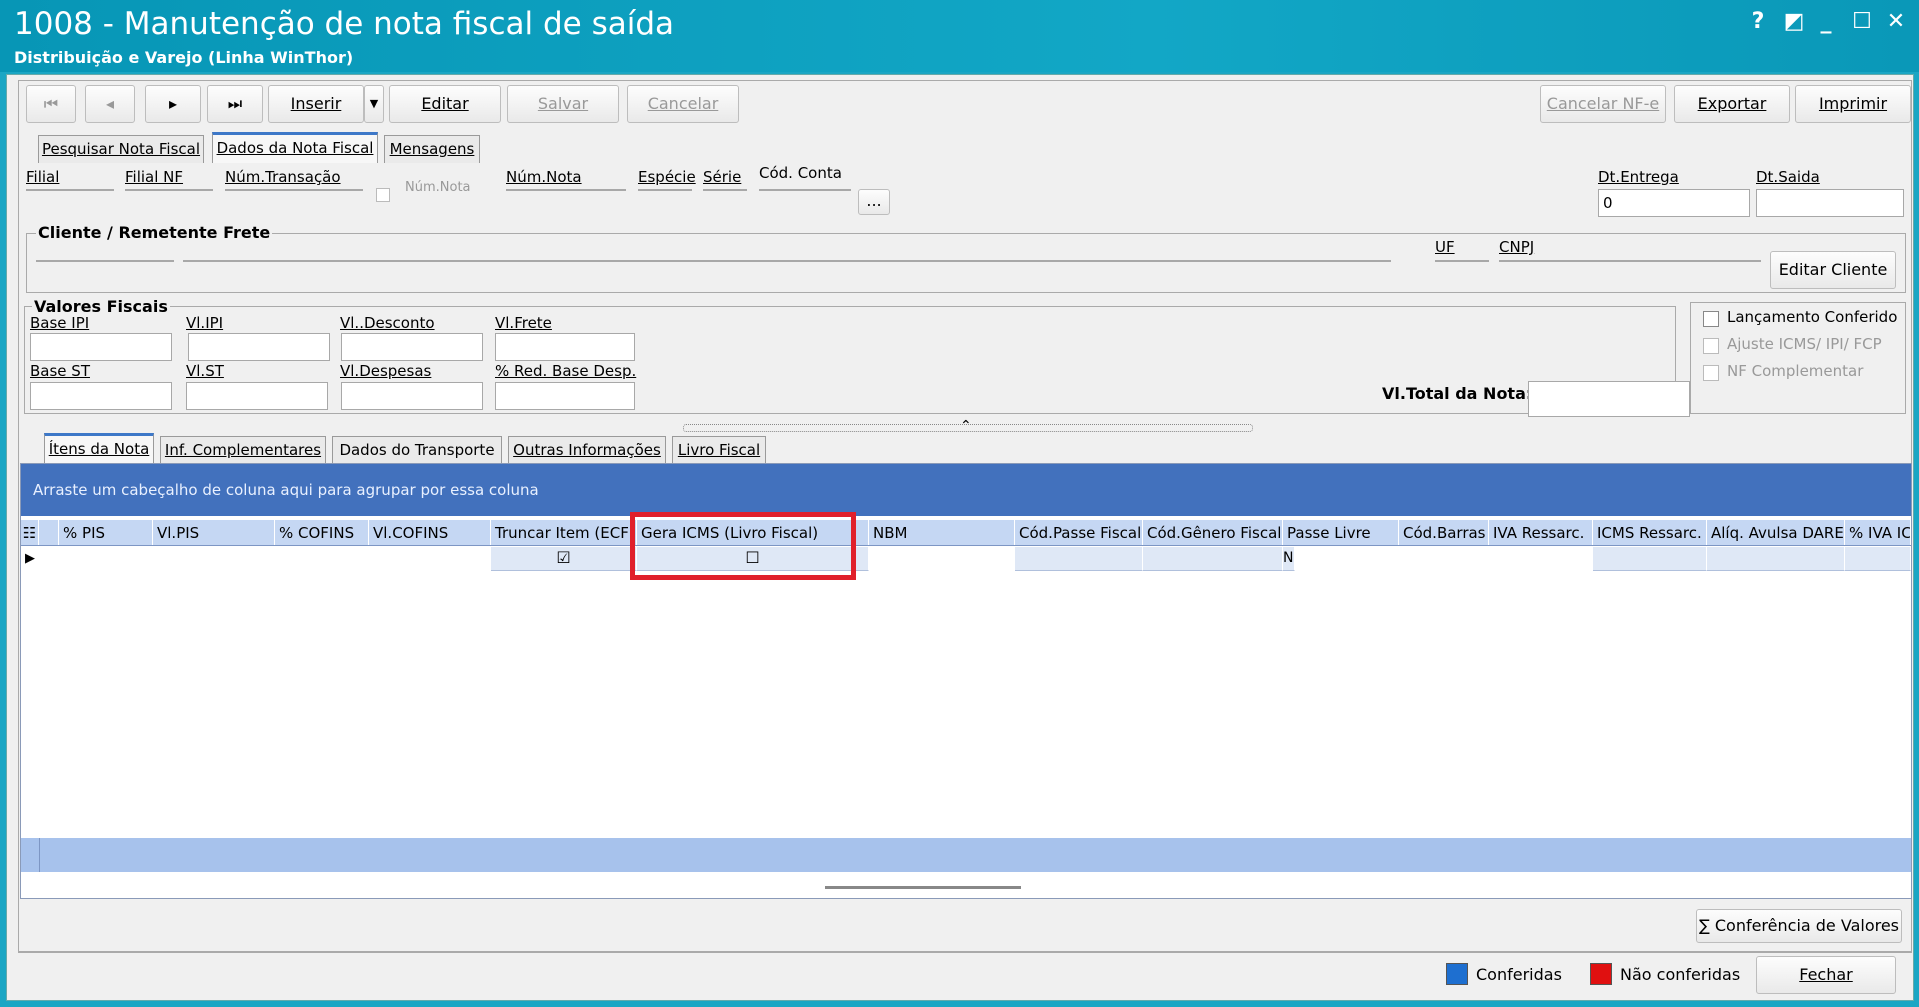 This screenshot has height=1007, width=1919. Describe the element at coordinates (800, 173) in the screenshot. I see `cod-conta-label: Cód. Conta` at that location.